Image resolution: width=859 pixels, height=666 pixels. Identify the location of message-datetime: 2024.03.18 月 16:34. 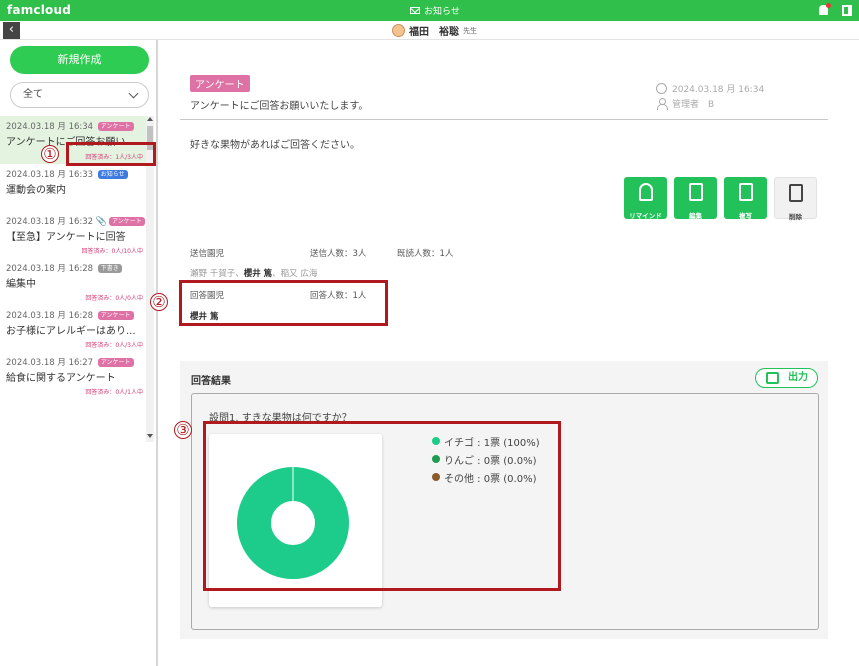
(710, 88).